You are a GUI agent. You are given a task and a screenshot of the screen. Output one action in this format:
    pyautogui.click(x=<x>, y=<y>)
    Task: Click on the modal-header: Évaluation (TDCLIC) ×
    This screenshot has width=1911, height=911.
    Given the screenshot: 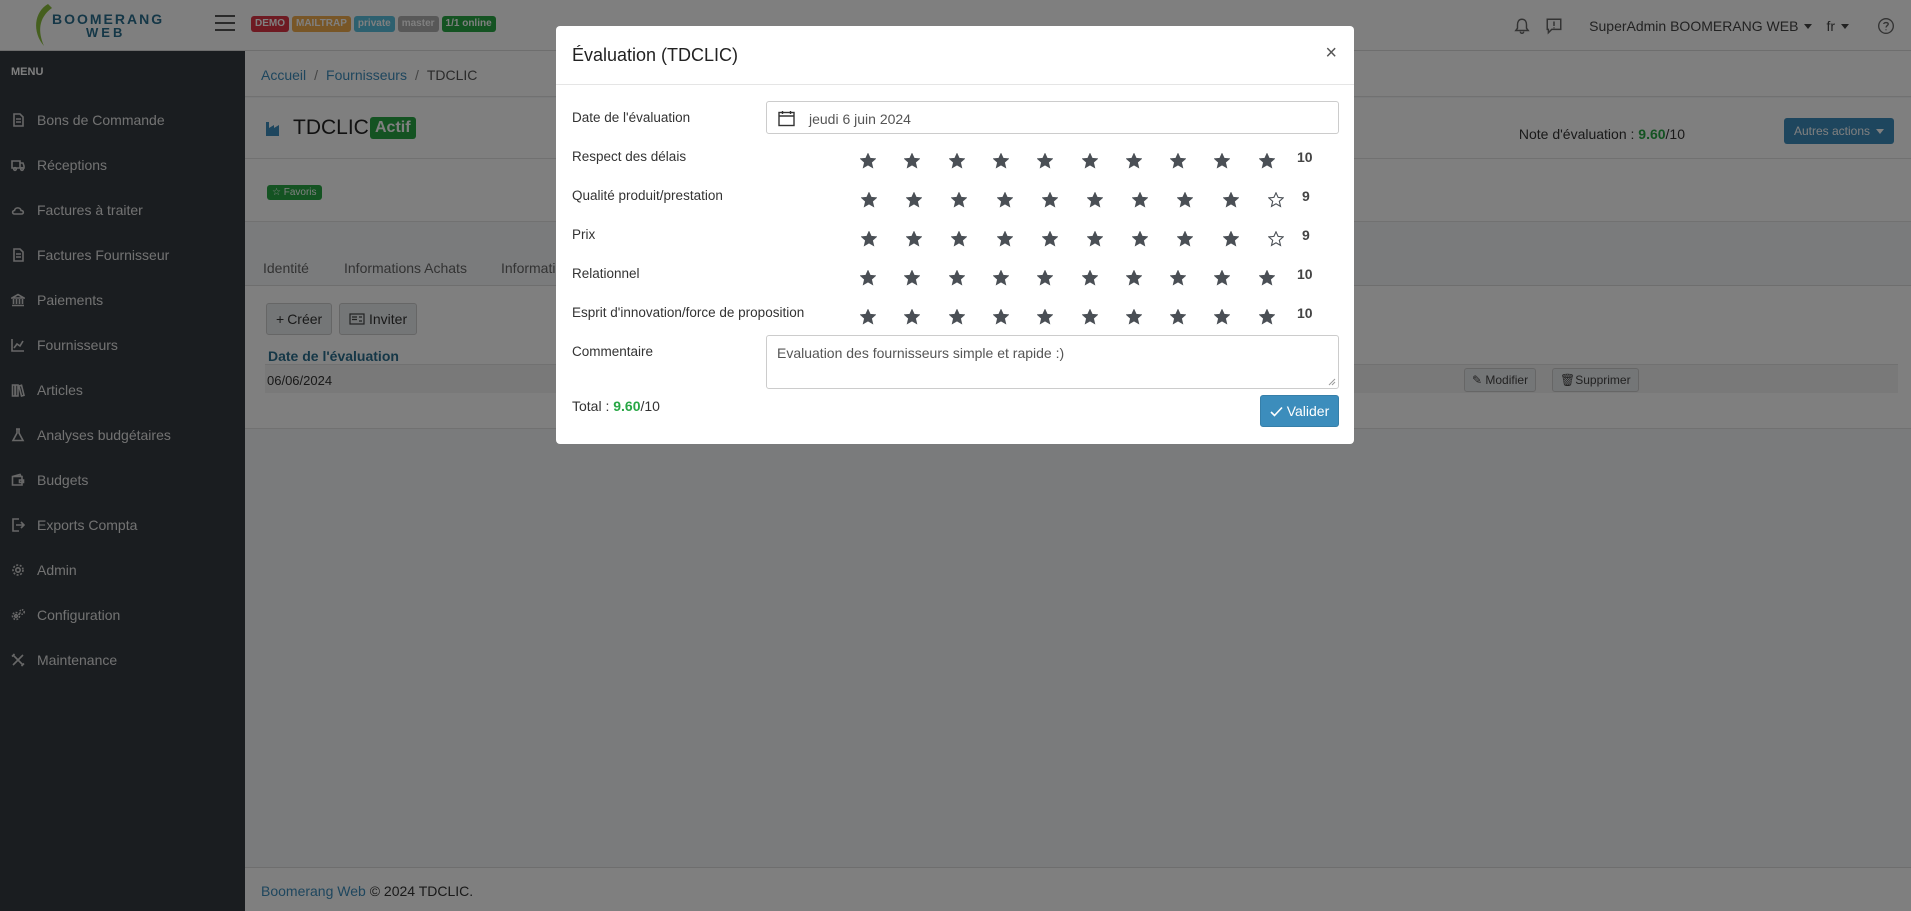 What is the action you would take?
    pyautogui.click(x=955, y=55)
    